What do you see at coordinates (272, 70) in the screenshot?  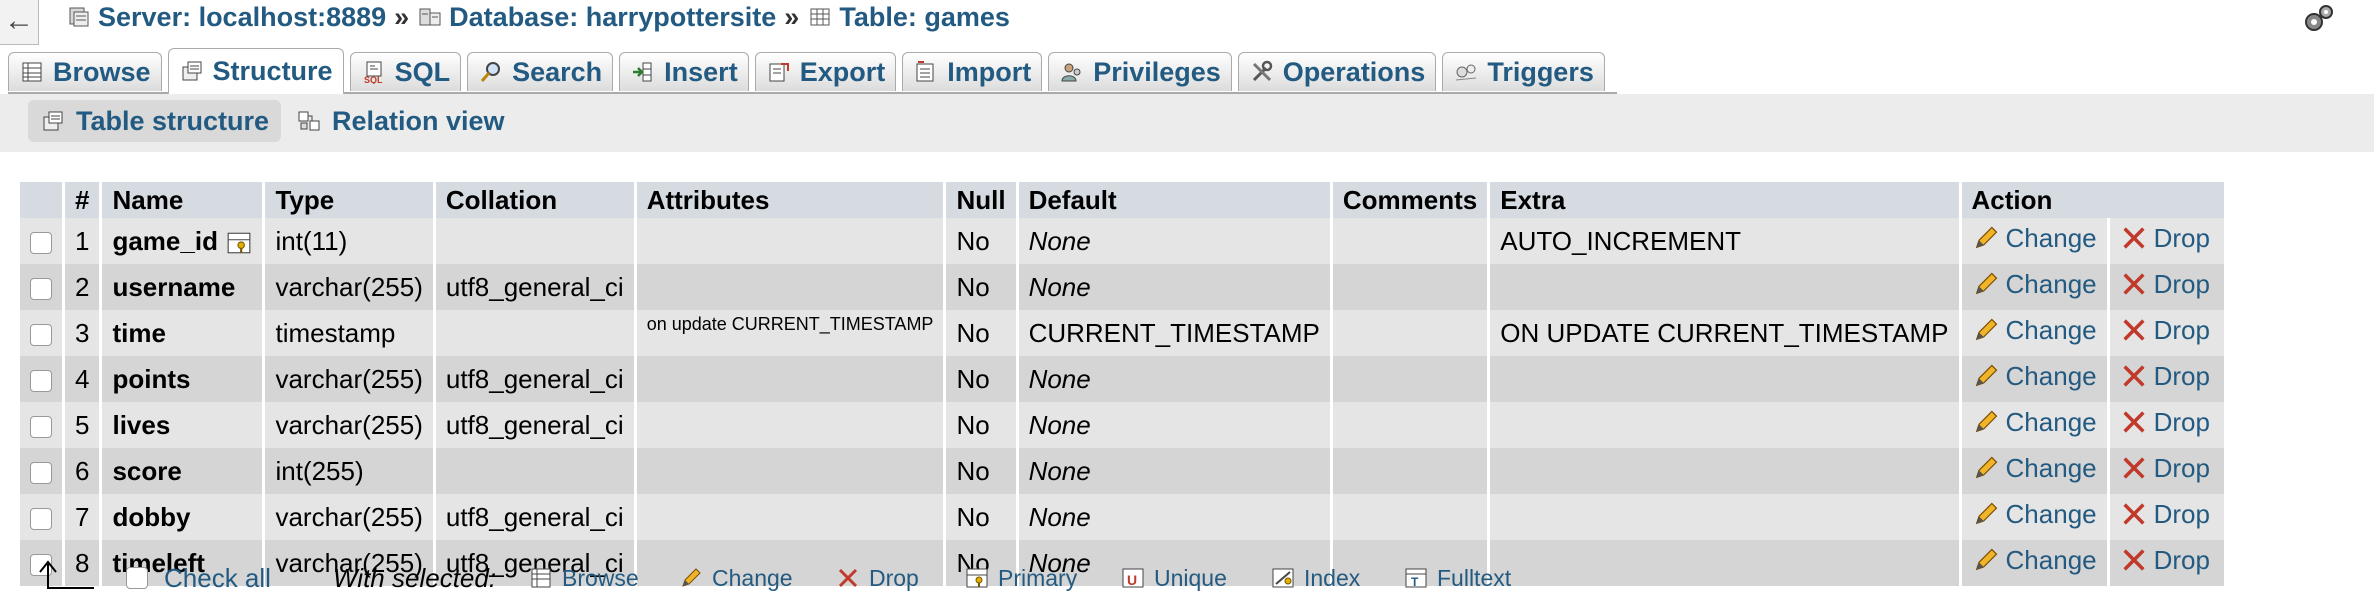 I see `tab-label: Structure` at bounding box center [272, 70].